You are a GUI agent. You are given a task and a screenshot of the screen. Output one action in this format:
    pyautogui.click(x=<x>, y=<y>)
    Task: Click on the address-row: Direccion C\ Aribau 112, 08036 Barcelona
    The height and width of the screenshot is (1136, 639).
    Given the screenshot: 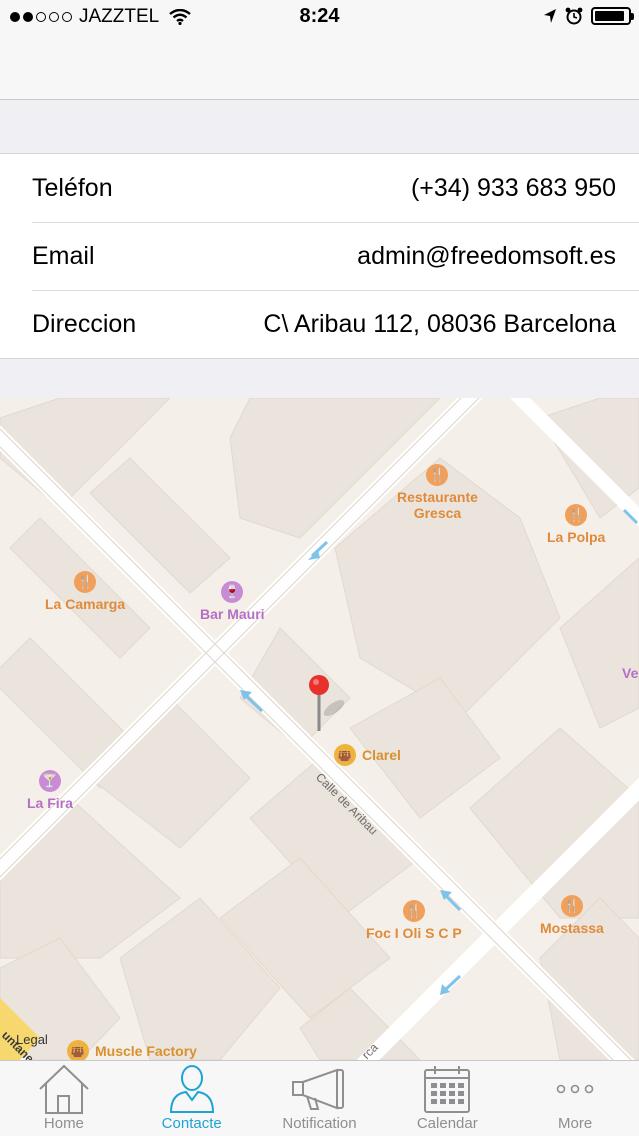 What is the action you would take?
    pyautogui.click(x=319, y=324)
    